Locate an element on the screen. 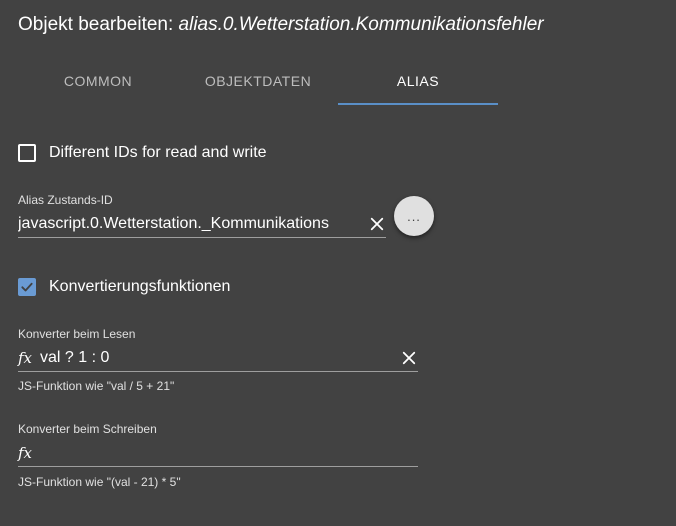  conversion-checkbox: Konvertierungsfunktionen is located at coordinates (124, 287).